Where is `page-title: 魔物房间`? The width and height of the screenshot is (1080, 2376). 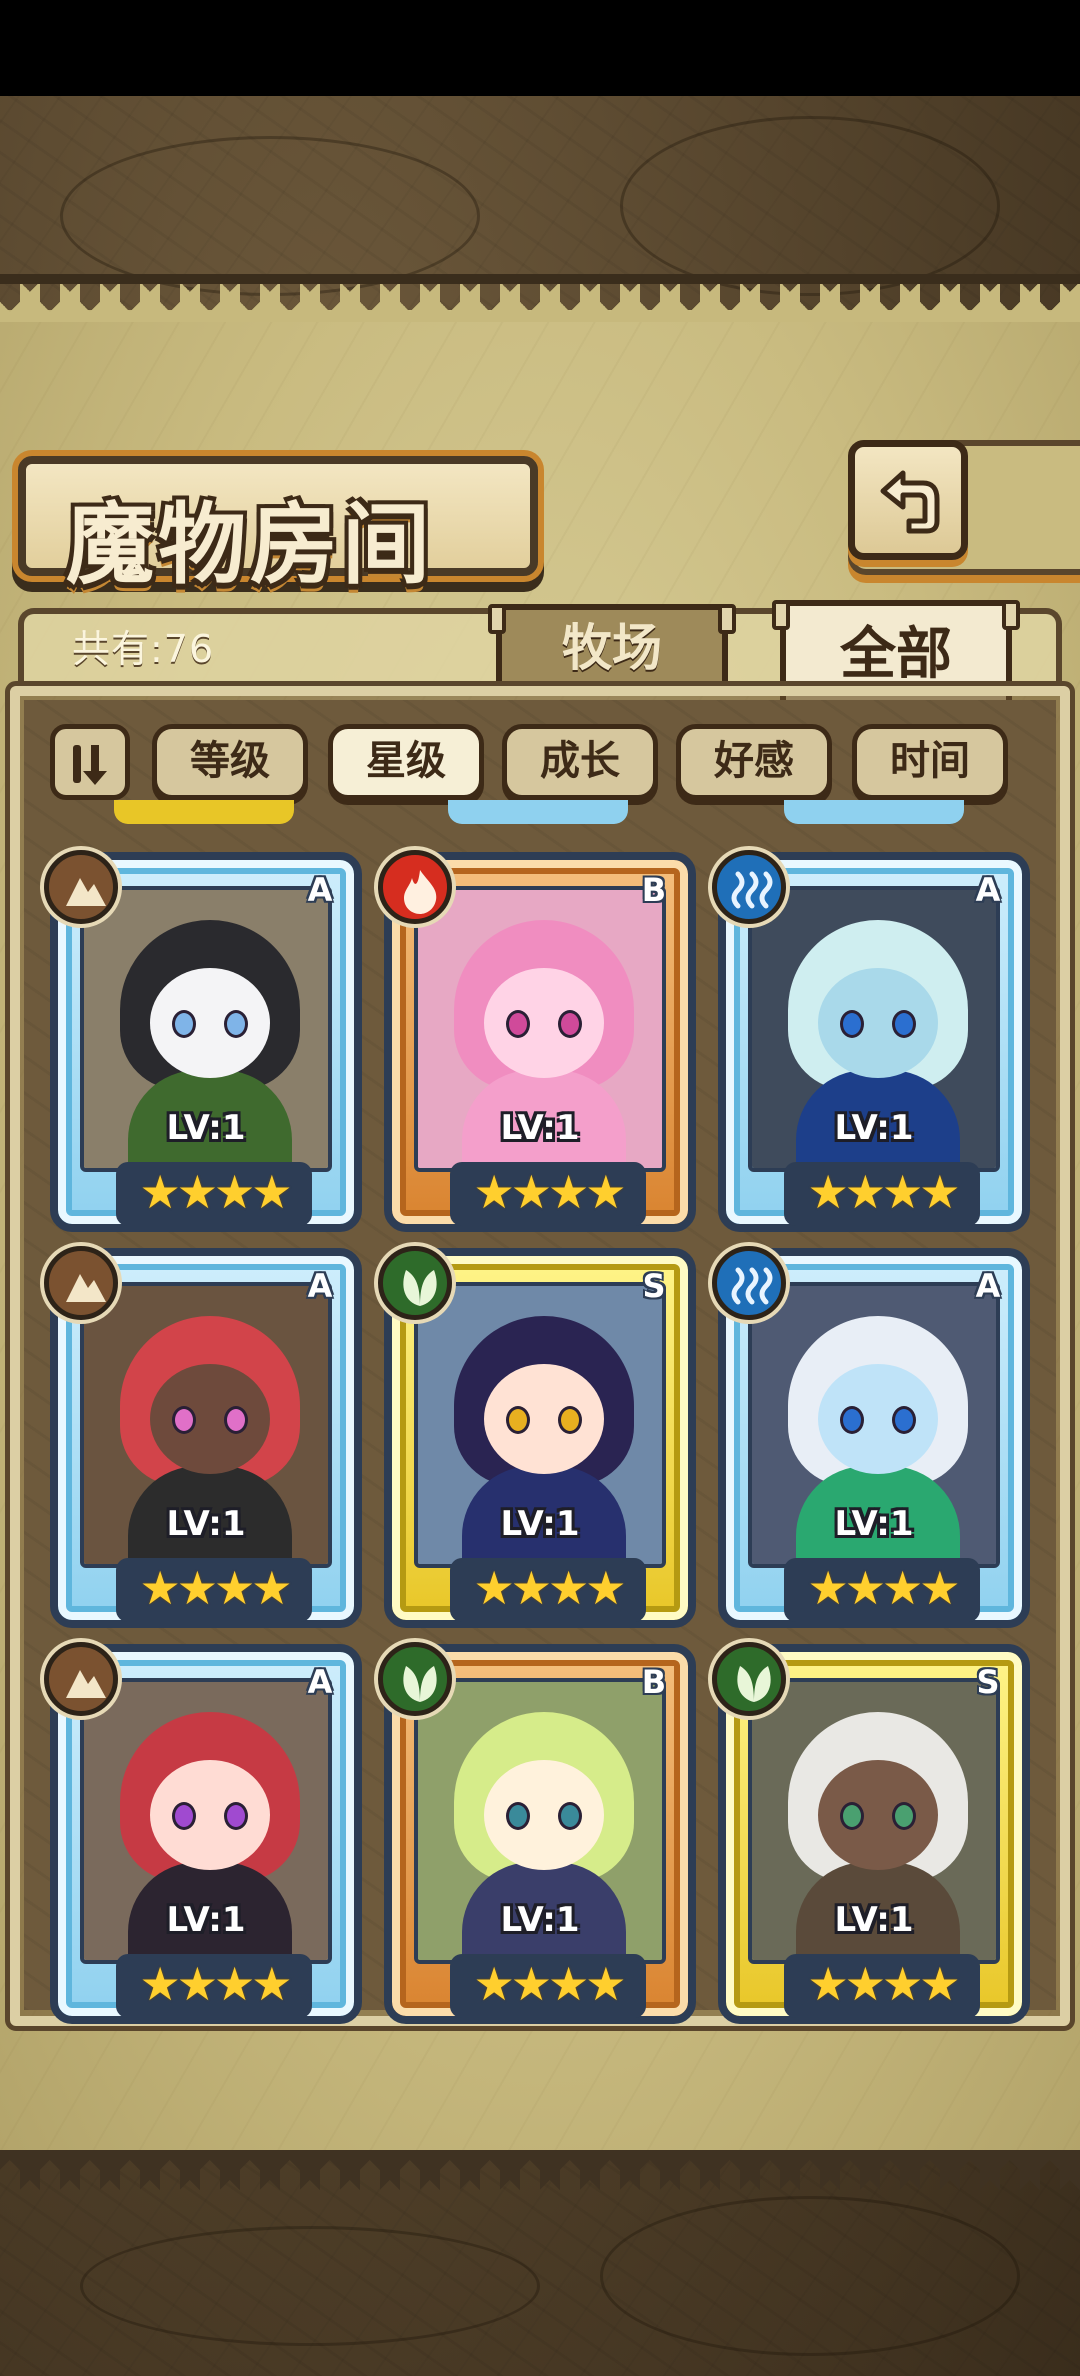
page-title: 魔物房间 is located at coordinates (250, 544).